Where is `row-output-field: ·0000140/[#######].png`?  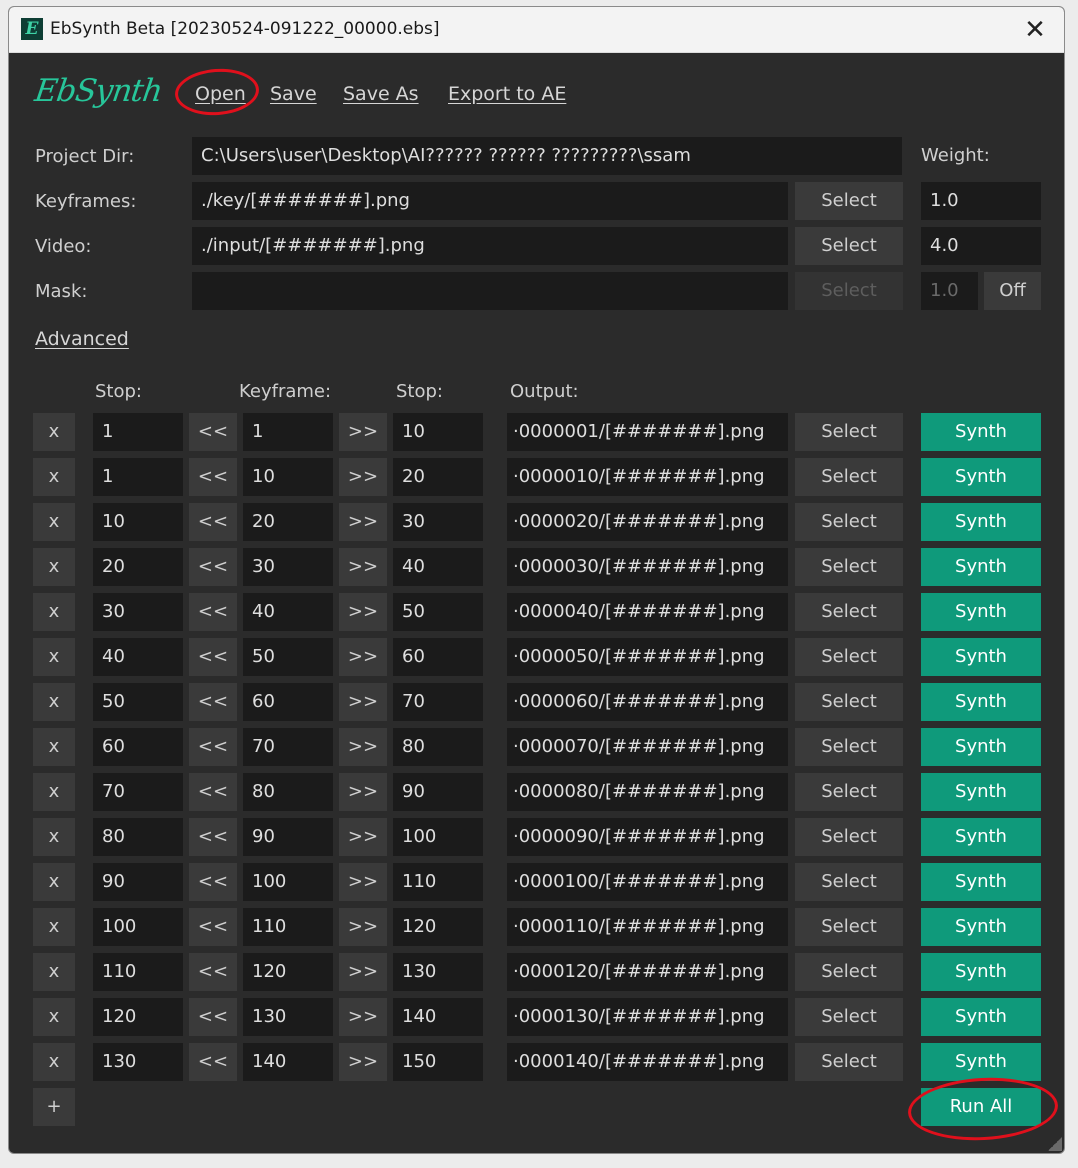
row-output-field: ·0000140/[#######].png is located at coordinates (647, 1062).